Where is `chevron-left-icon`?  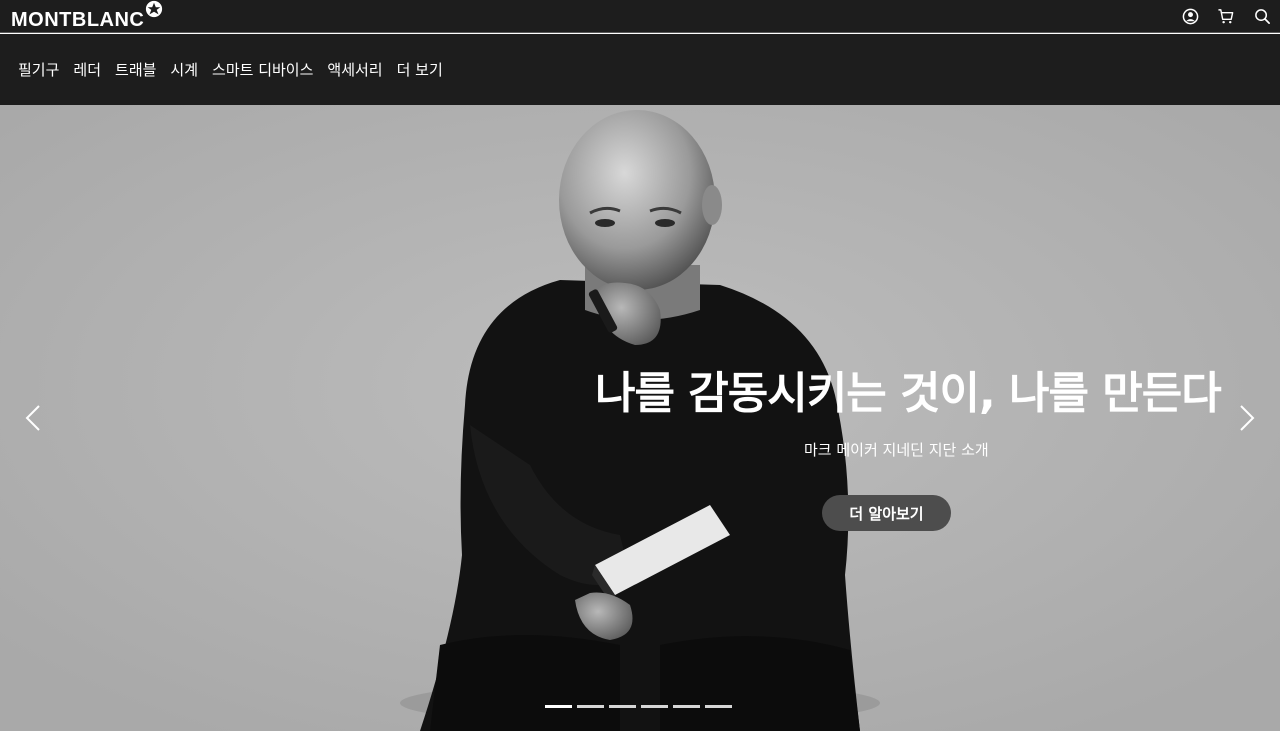 chevron-left-icon is located at coordinates (32, 418).